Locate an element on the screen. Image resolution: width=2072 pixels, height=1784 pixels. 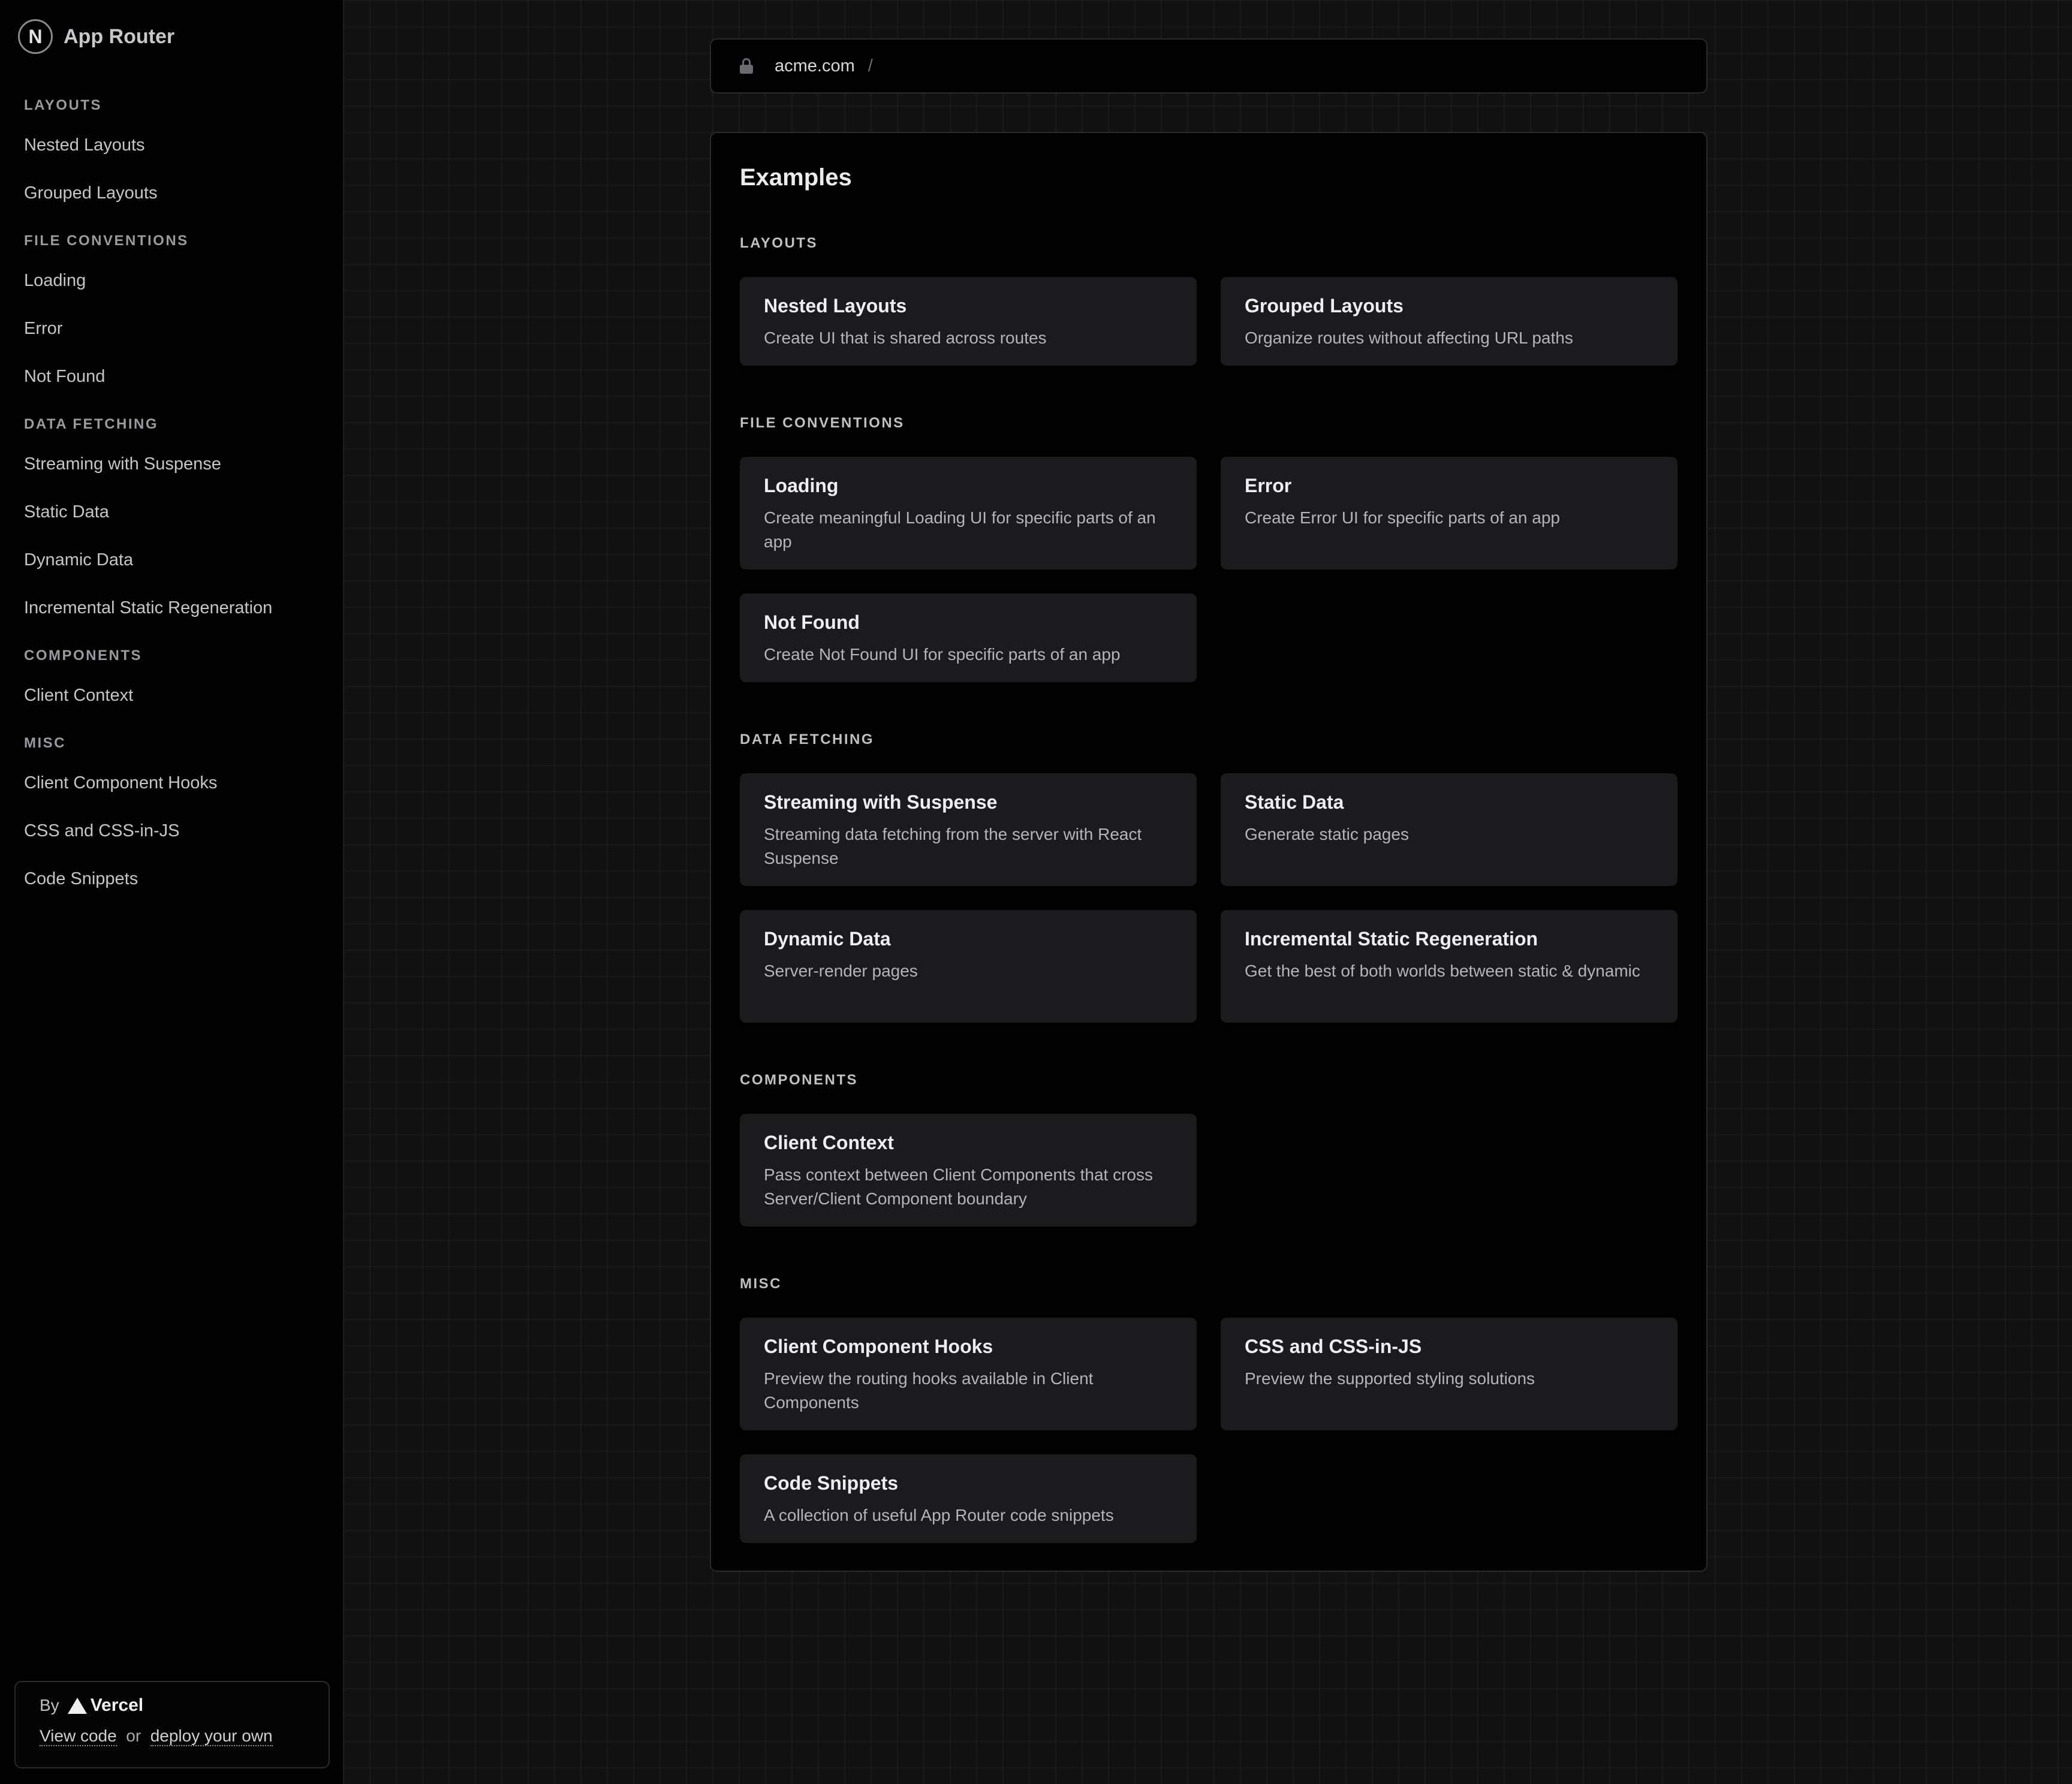
brand: N App Router is located at coordinates (96, 36).